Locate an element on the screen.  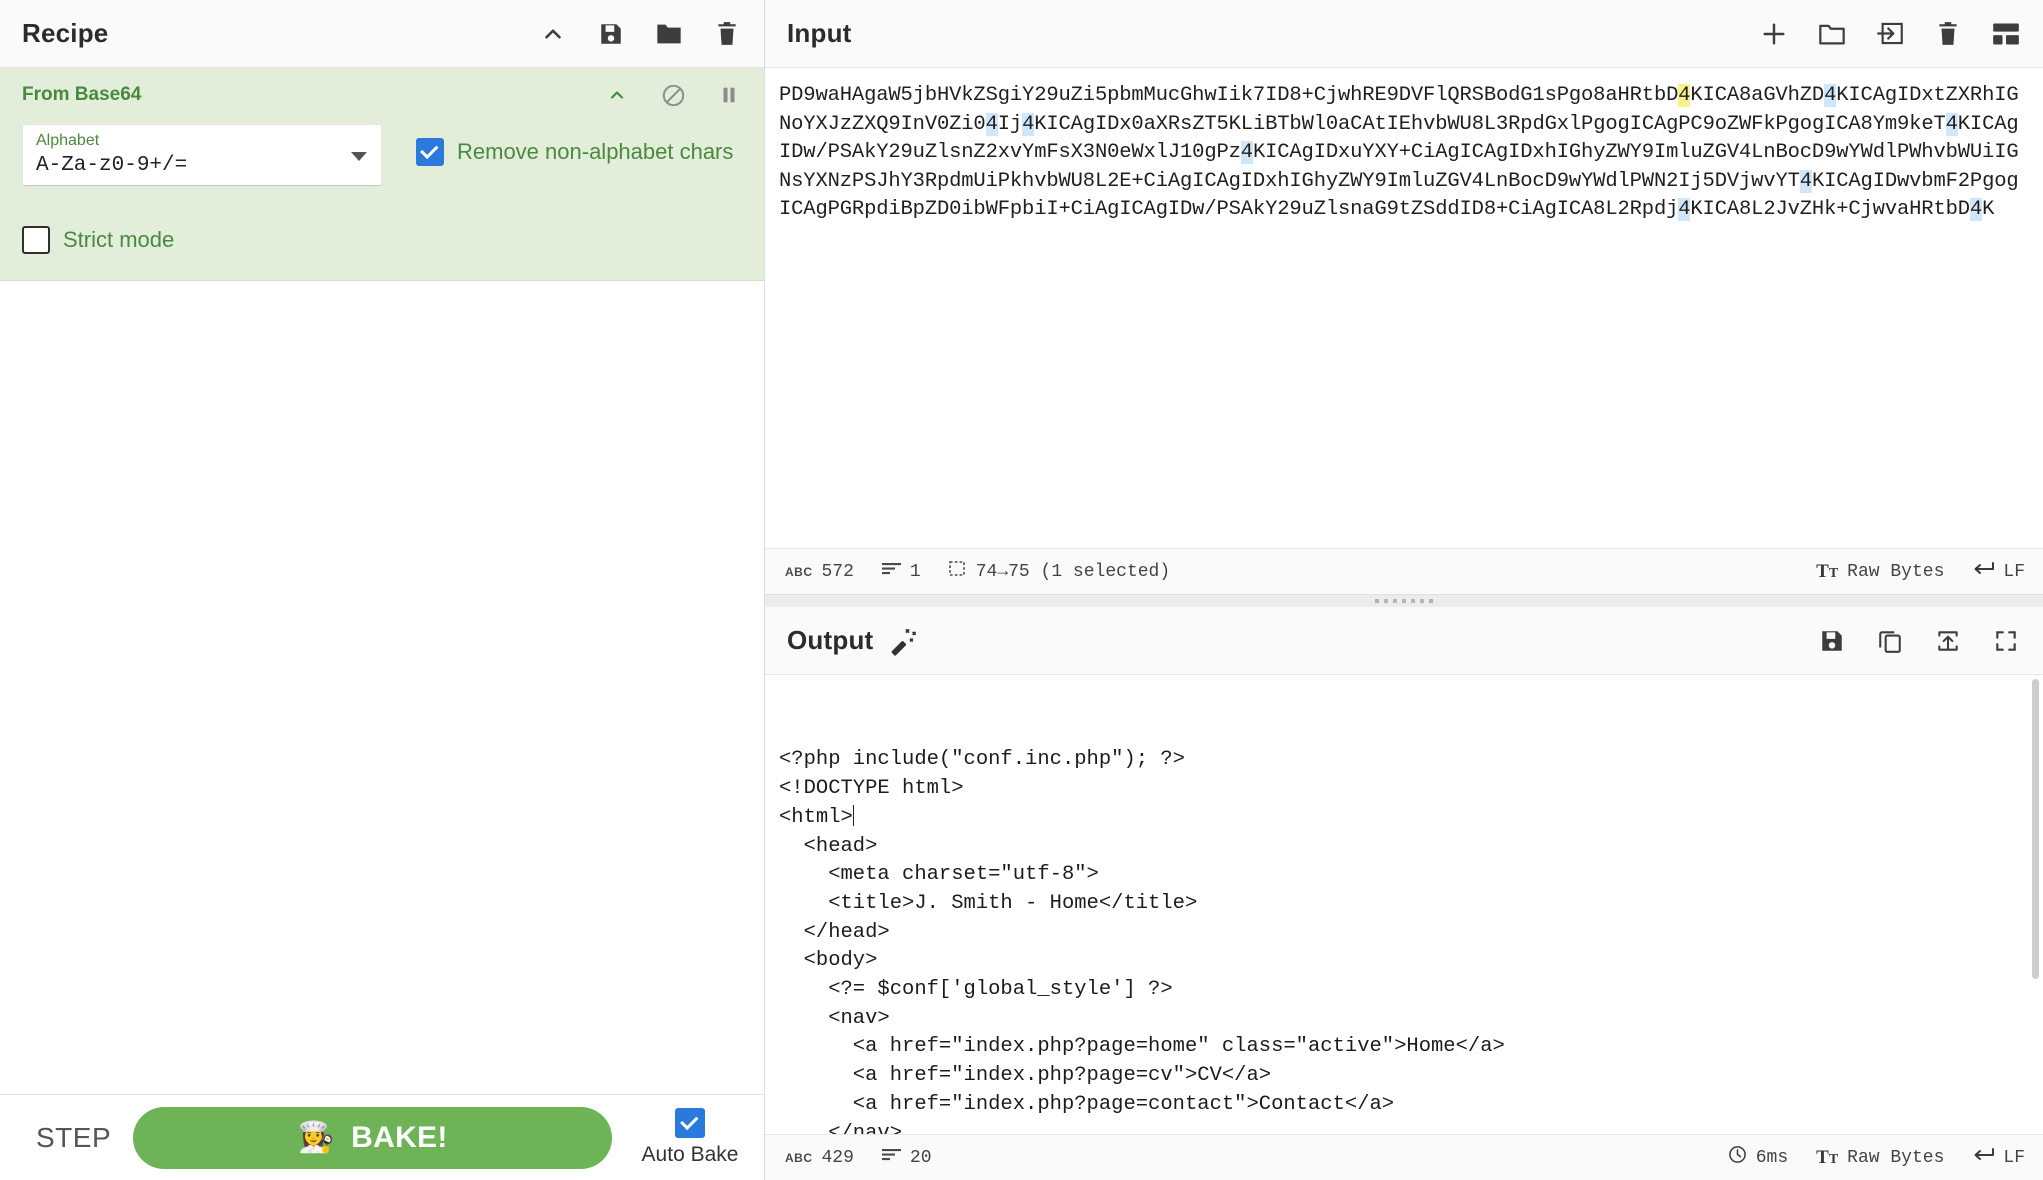
strict-mode-option: Strict mode is located at coordinates (382, 233).